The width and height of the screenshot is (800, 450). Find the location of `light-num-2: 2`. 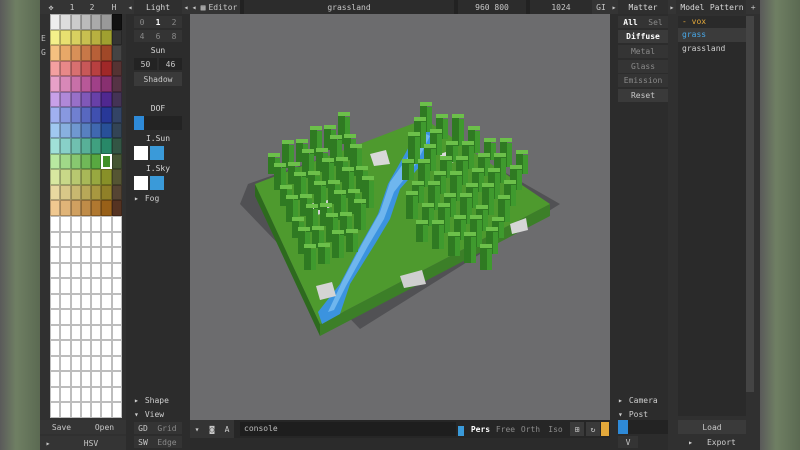

light-num-2: 2 is located at coordinates (174, 22).